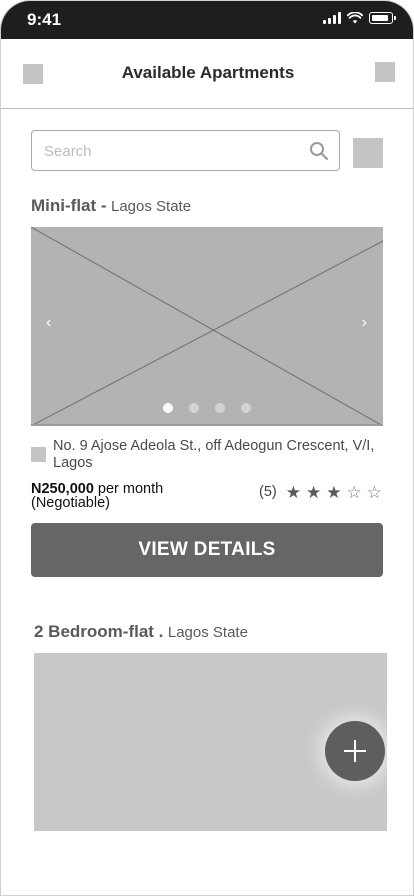 The height and width of the screenshot is (896, 414). I want to click on add-button, so click(355, 751).